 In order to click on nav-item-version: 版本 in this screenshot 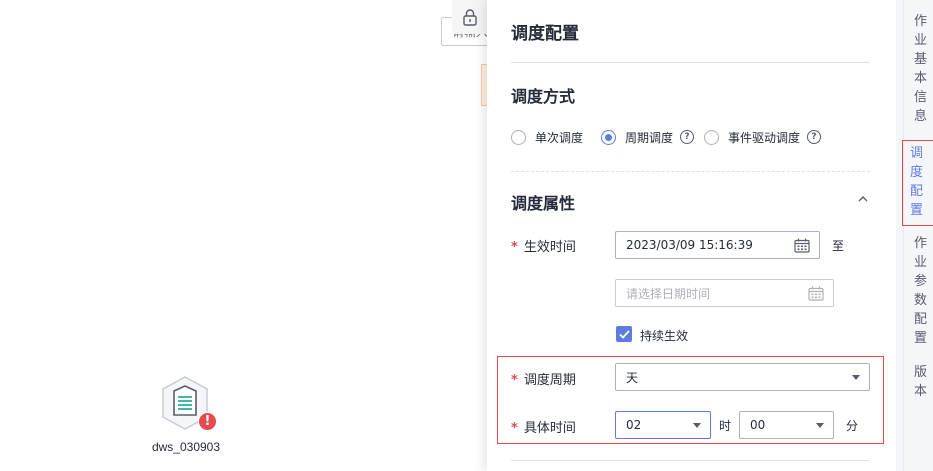, I will do `click(917, 382)`.